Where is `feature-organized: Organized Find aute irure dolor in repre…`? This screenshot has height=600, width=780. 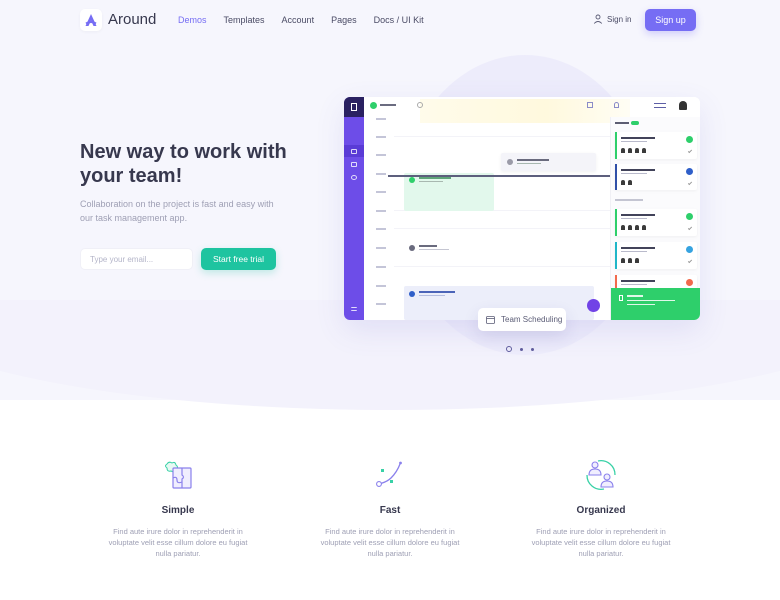
feature-organized: Organized Find aute irure dolor in repre… is located at coordinates (601, 508).